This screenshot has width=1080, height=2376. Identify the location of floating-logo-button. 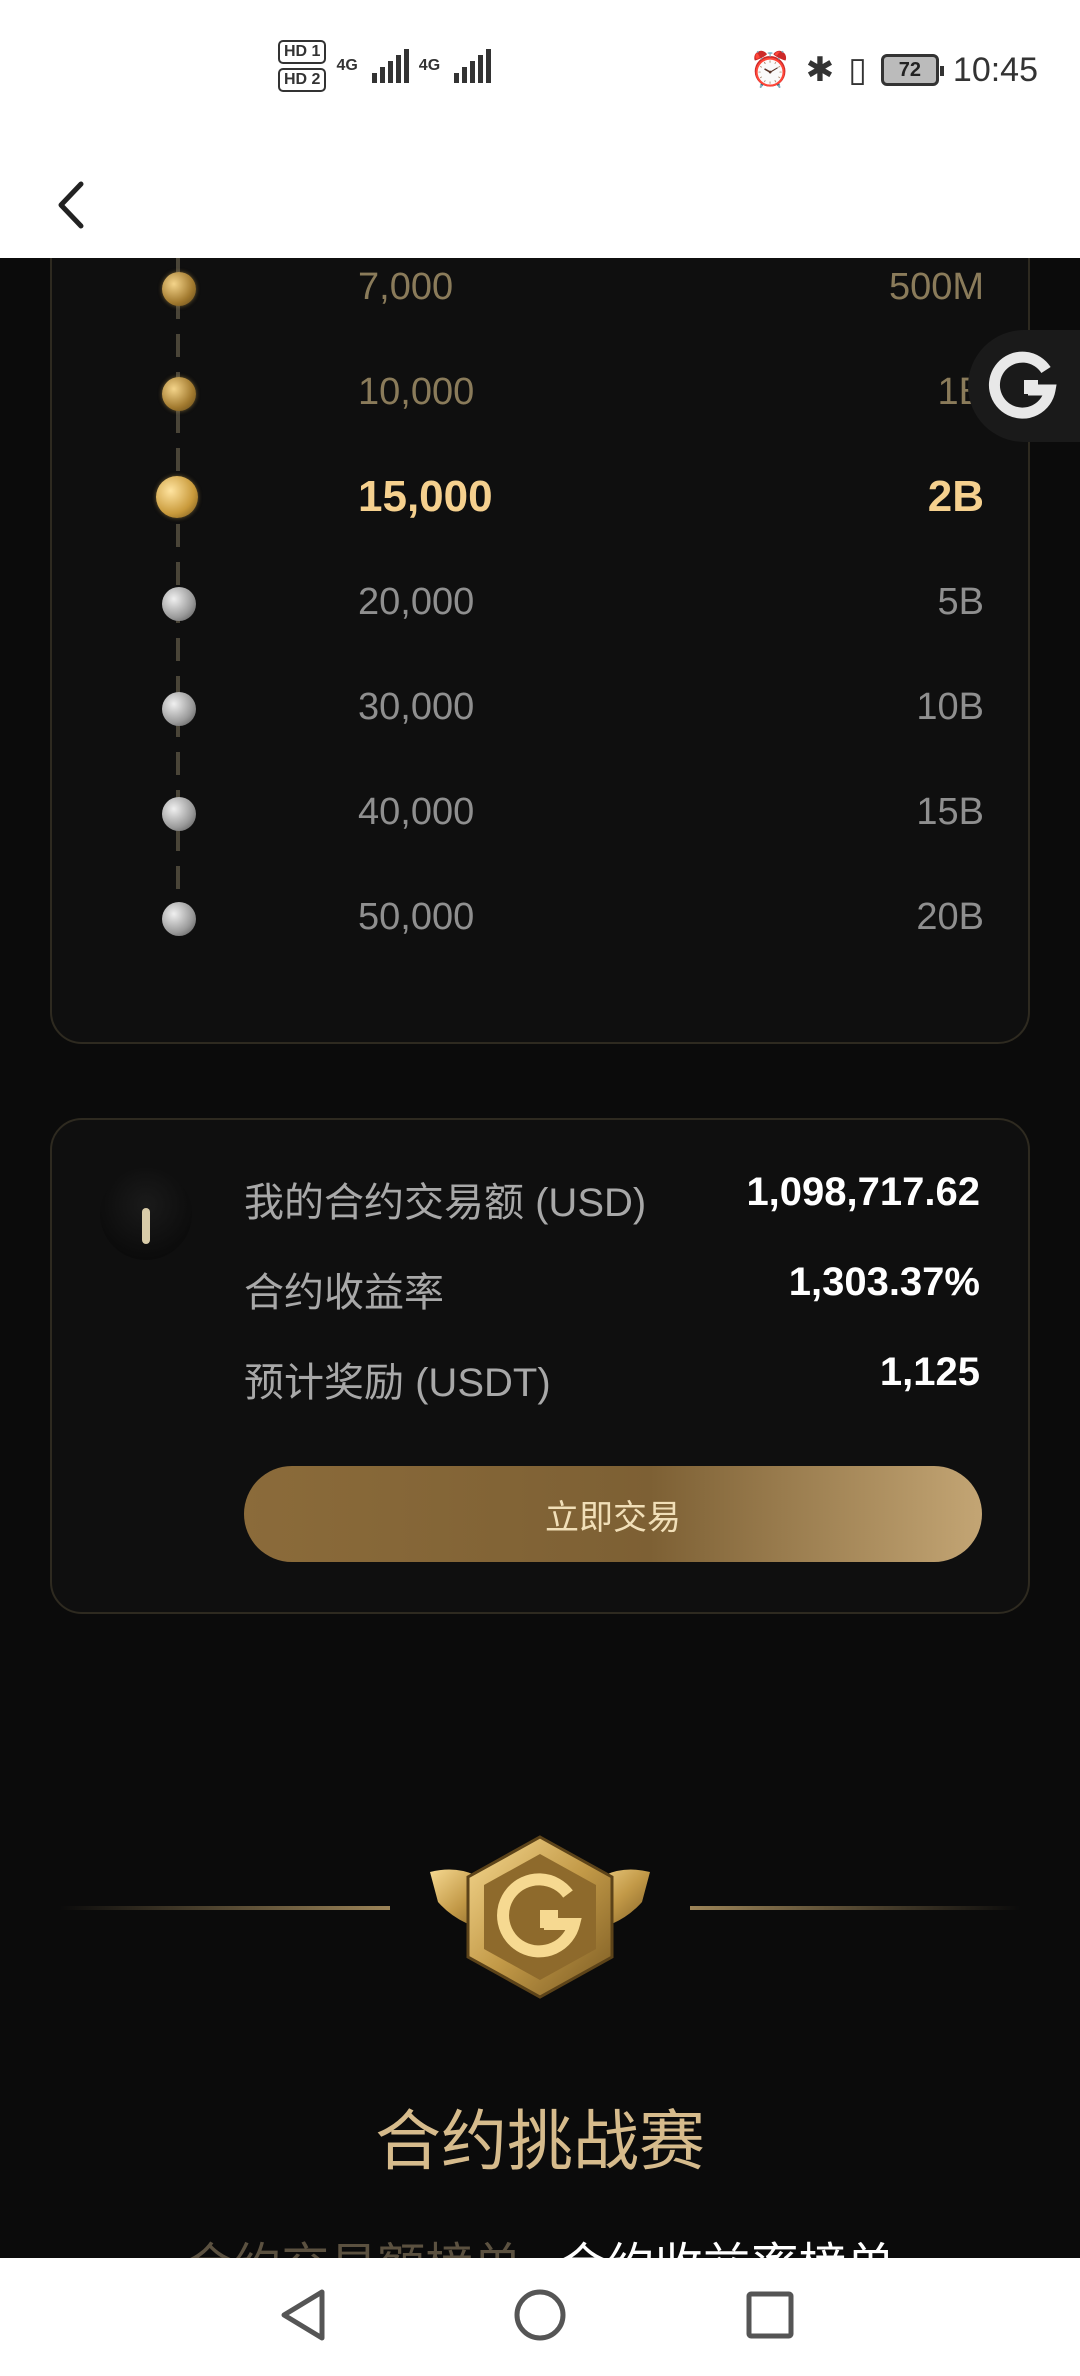
(1024, 386).